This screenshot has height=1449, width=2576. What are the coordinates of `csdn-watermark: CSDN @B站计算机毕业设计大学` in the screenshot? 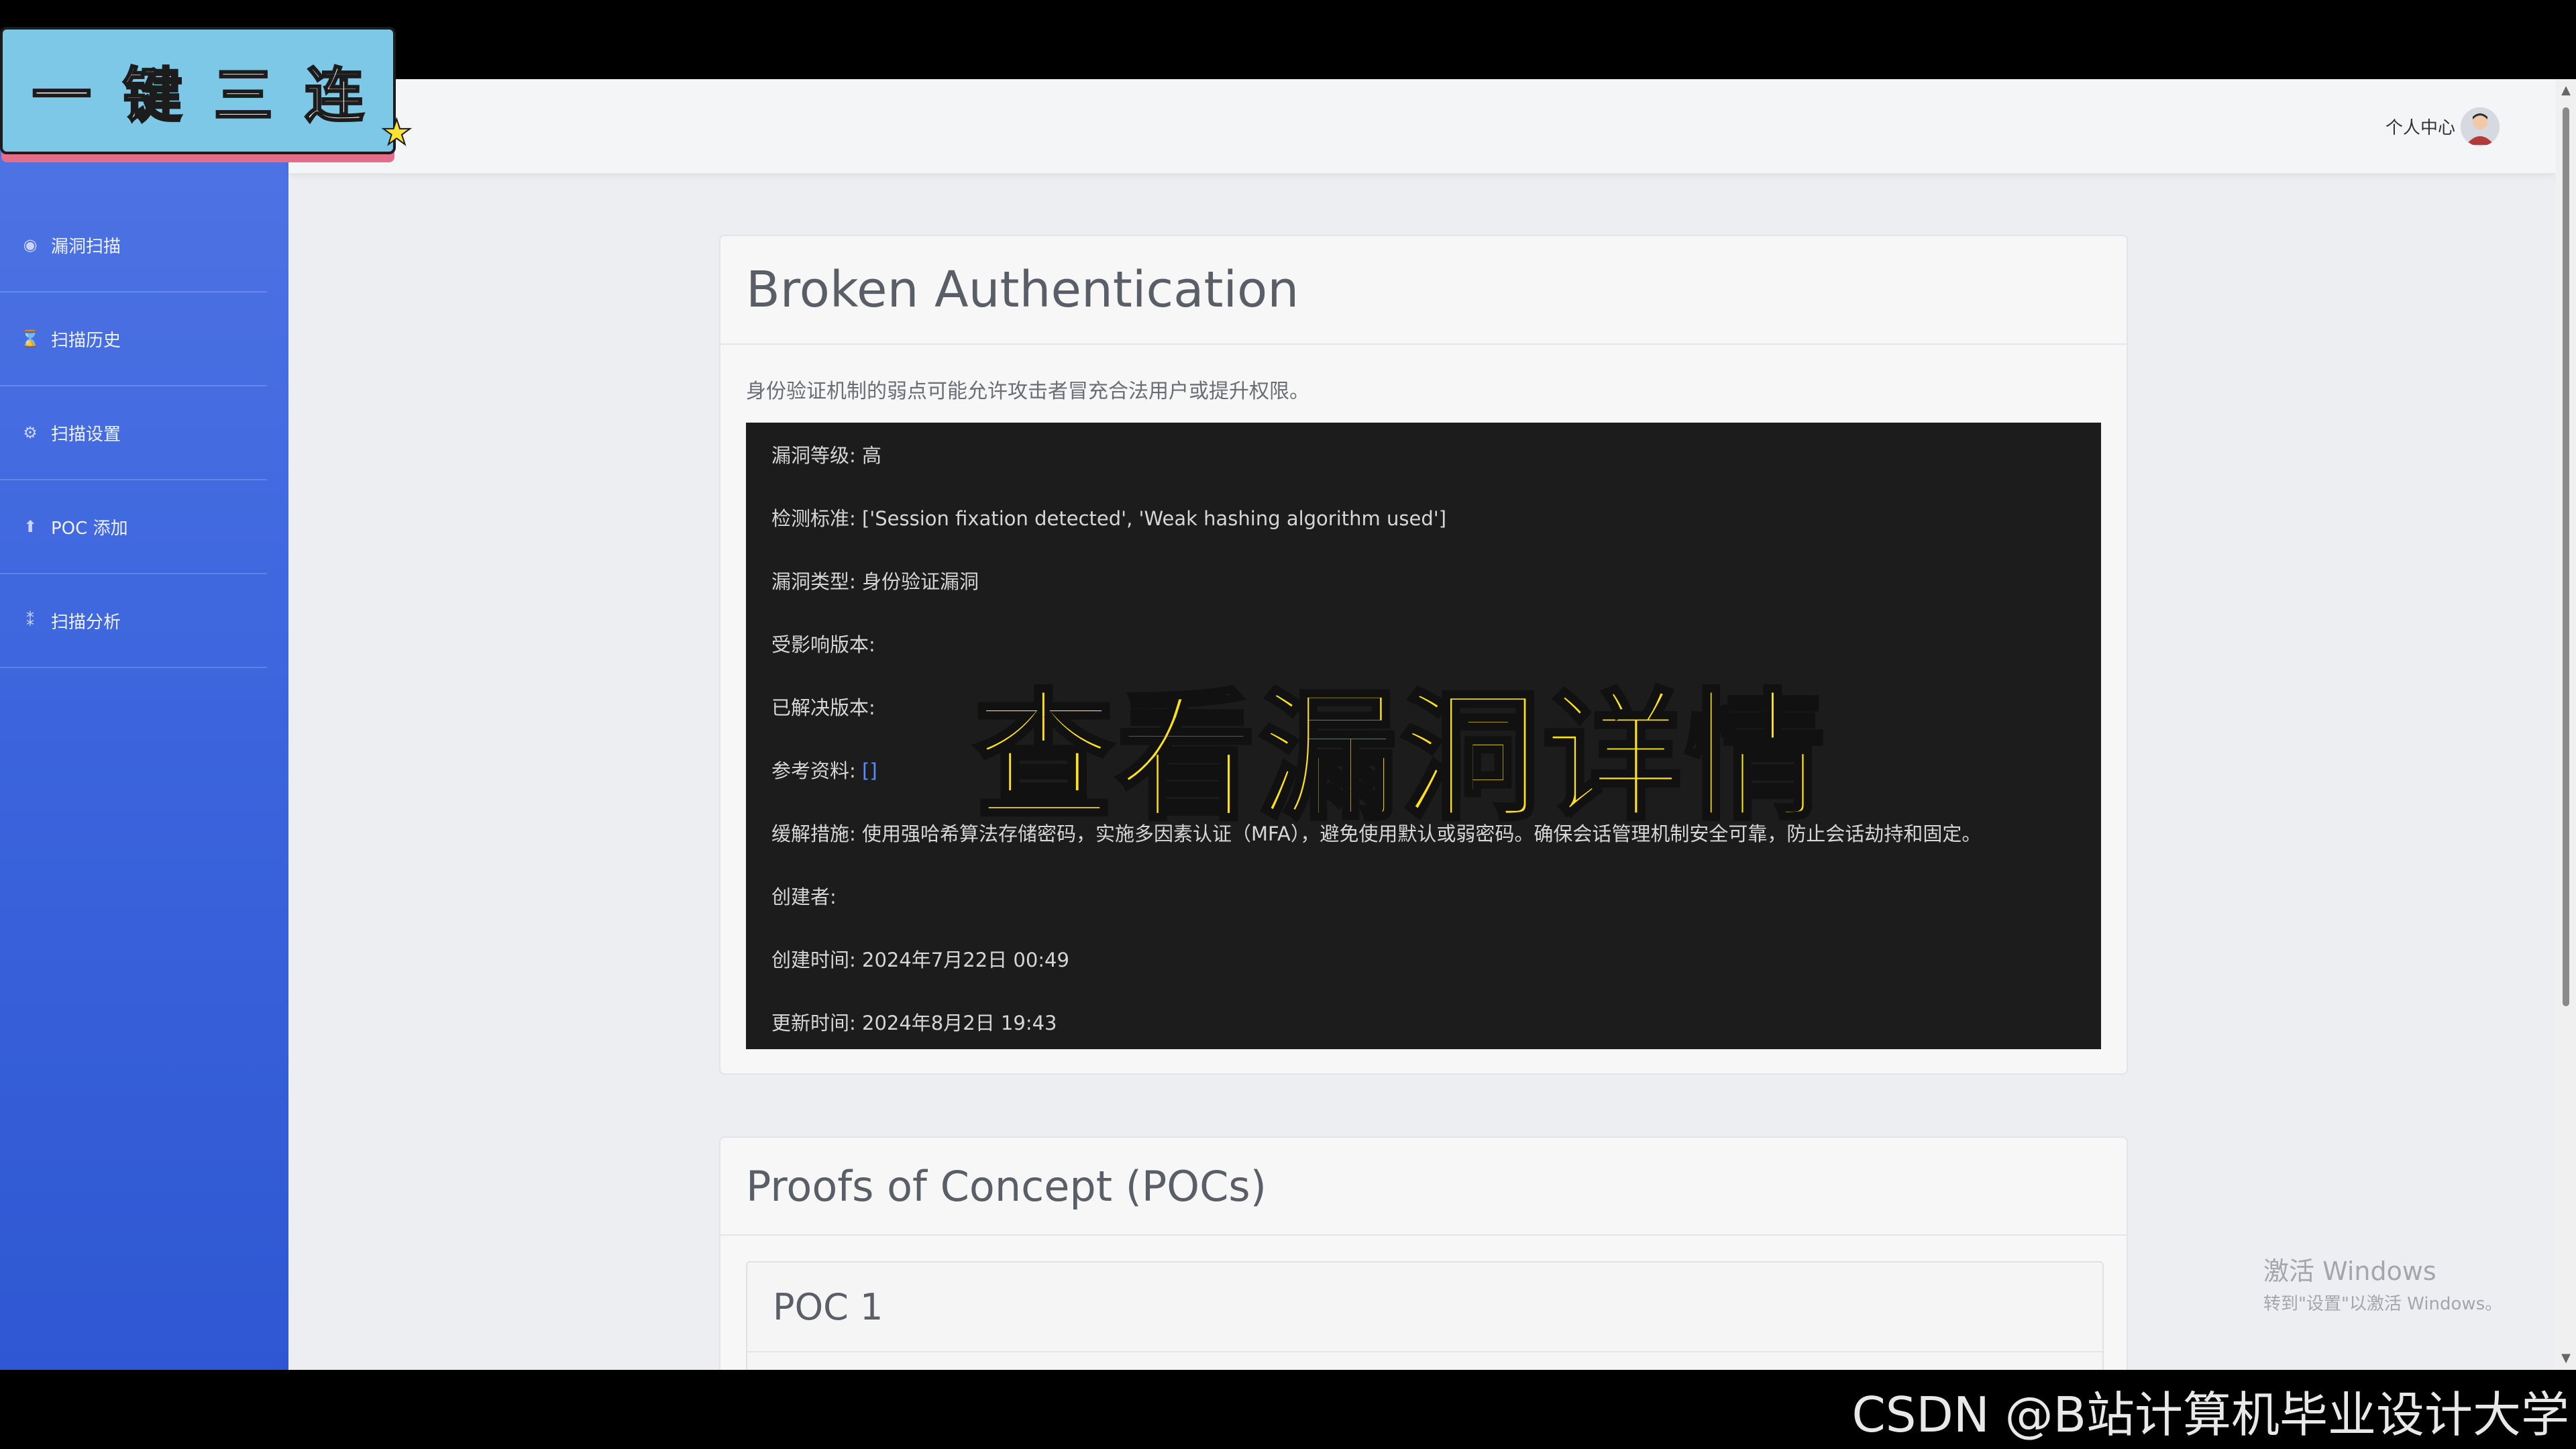 It's located at (2210, 1415).